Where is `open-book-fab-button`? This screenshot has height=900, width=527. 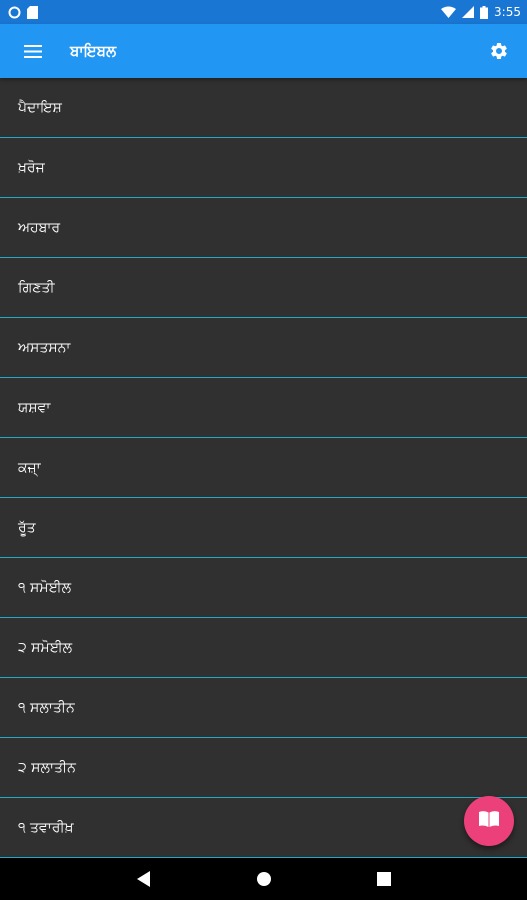
open-book-fab-button is located at coordinates (489, 821).